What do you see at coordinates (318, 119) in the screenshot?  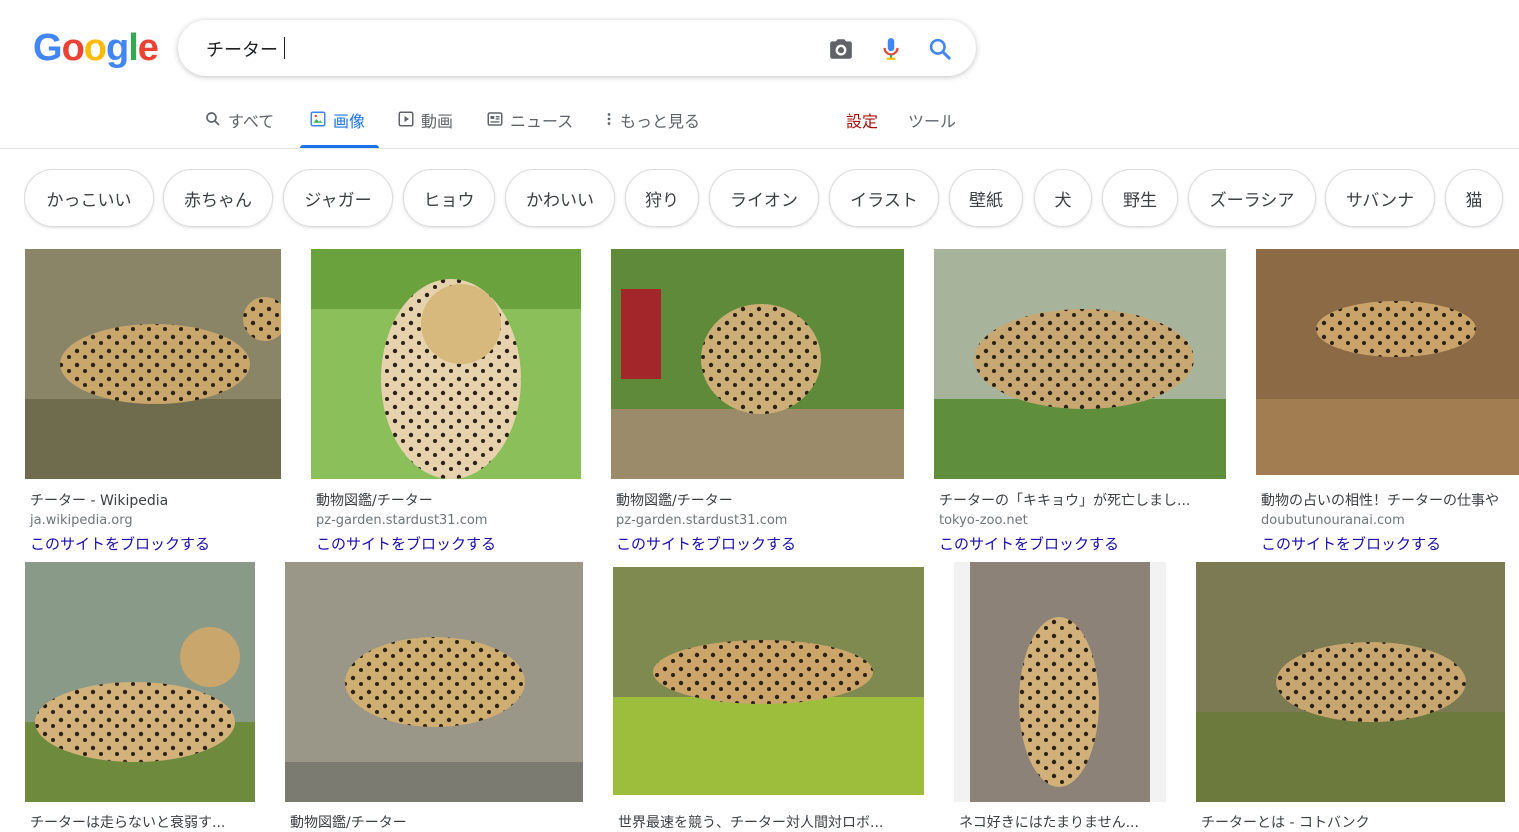 I see `image-icon` at bounding box center [318, 119].